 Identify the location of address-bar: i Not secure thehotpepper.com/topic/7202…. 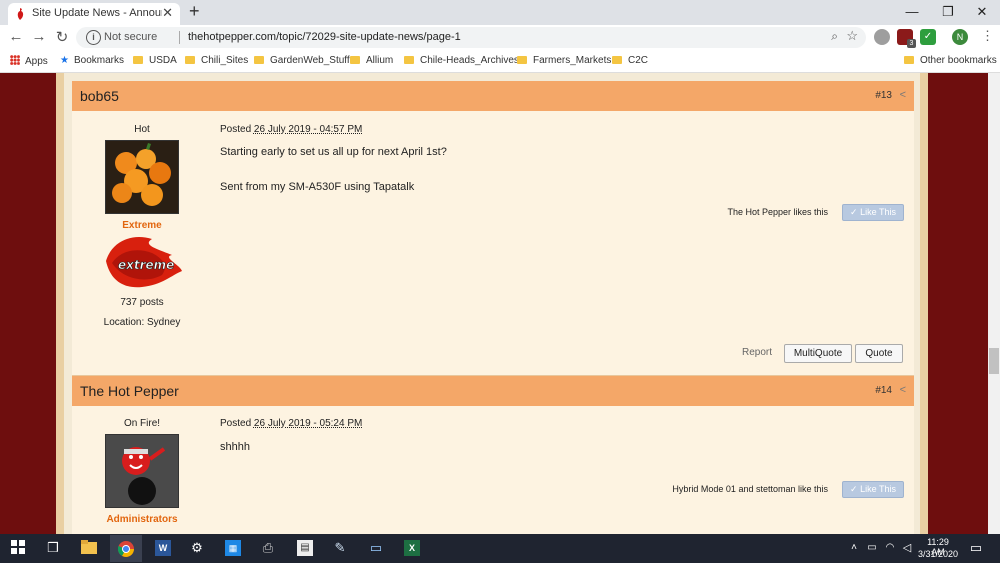
(471, 37).